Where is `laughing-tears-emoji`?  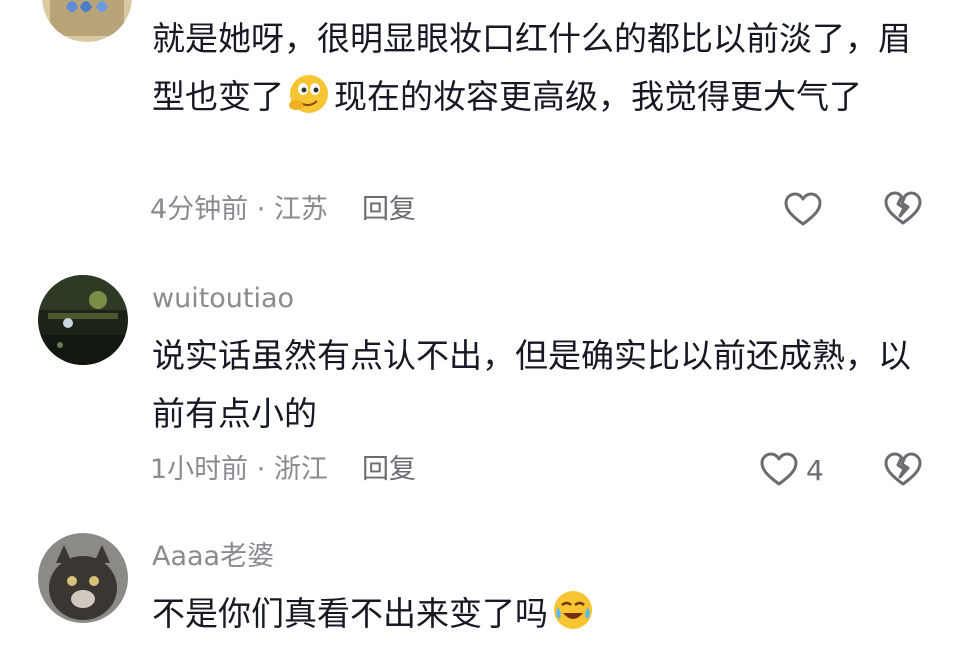 laughing-tears-emoji is located at coordinates (573, 610).